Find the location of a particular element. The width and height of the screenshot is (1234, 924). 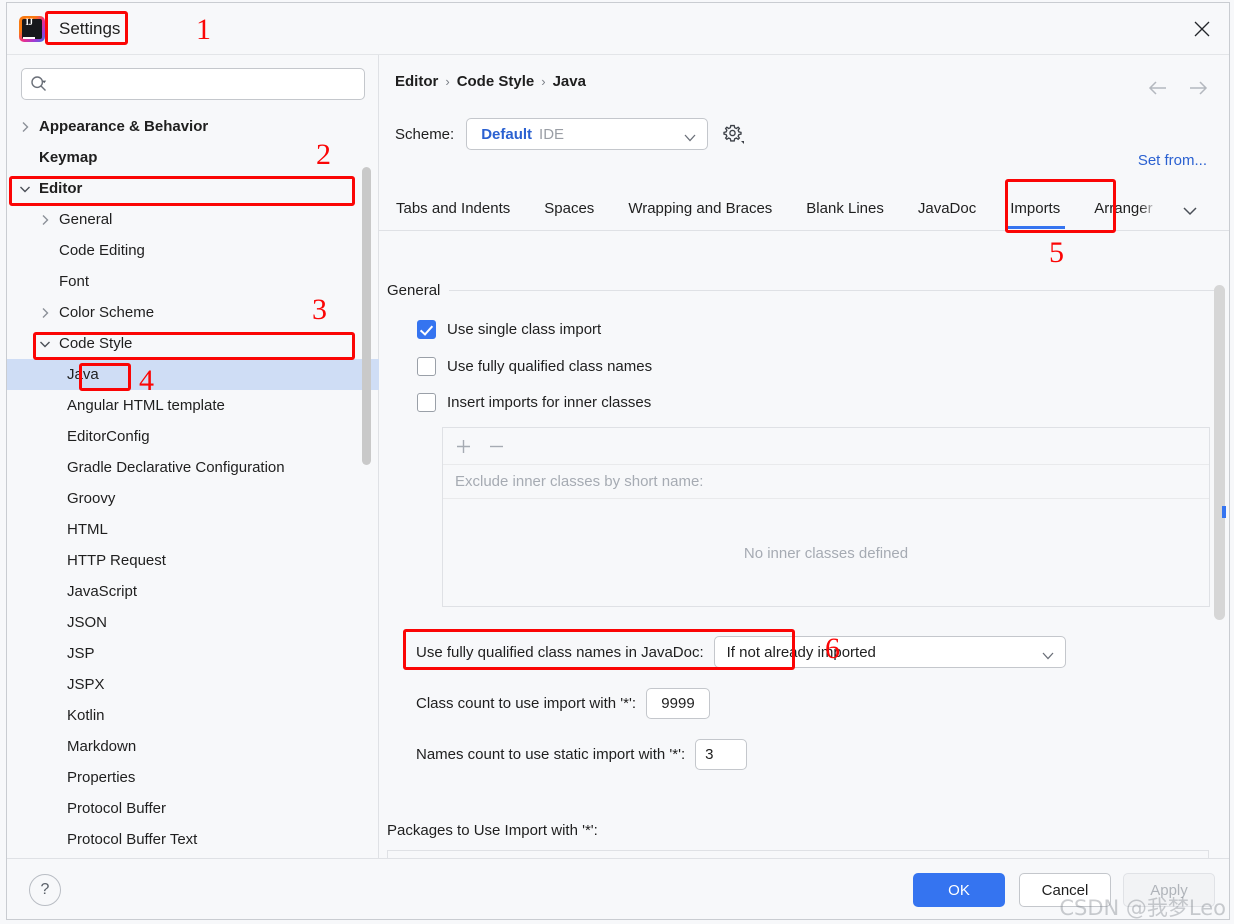

inner-classes-toolbar is located at coordinates (826, 446).